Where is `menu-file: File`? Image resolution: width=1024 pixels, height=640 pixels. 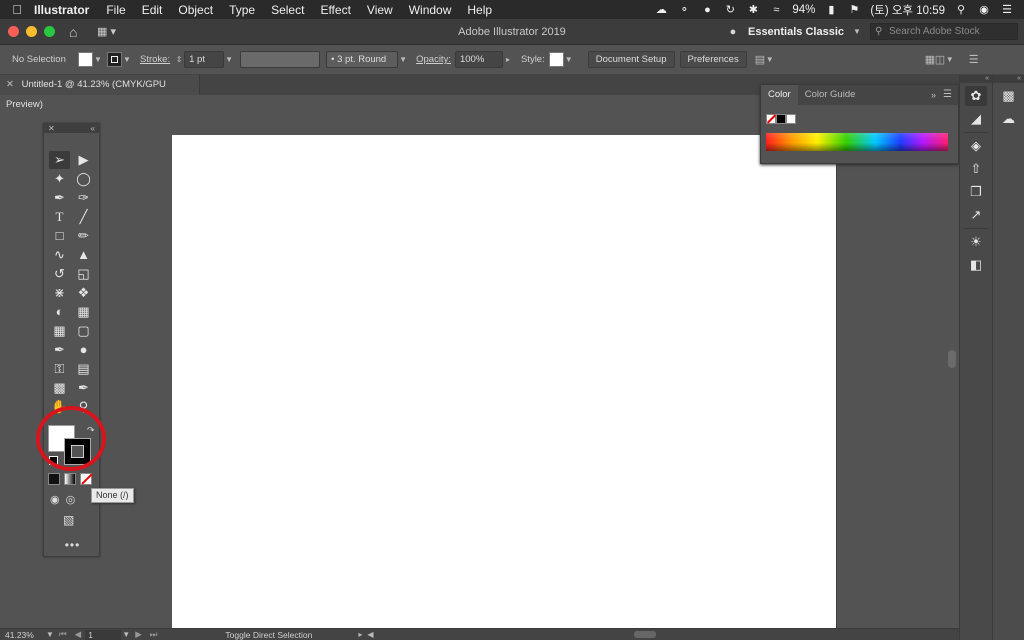
menu-file: File is located at coordinates (115, 10).